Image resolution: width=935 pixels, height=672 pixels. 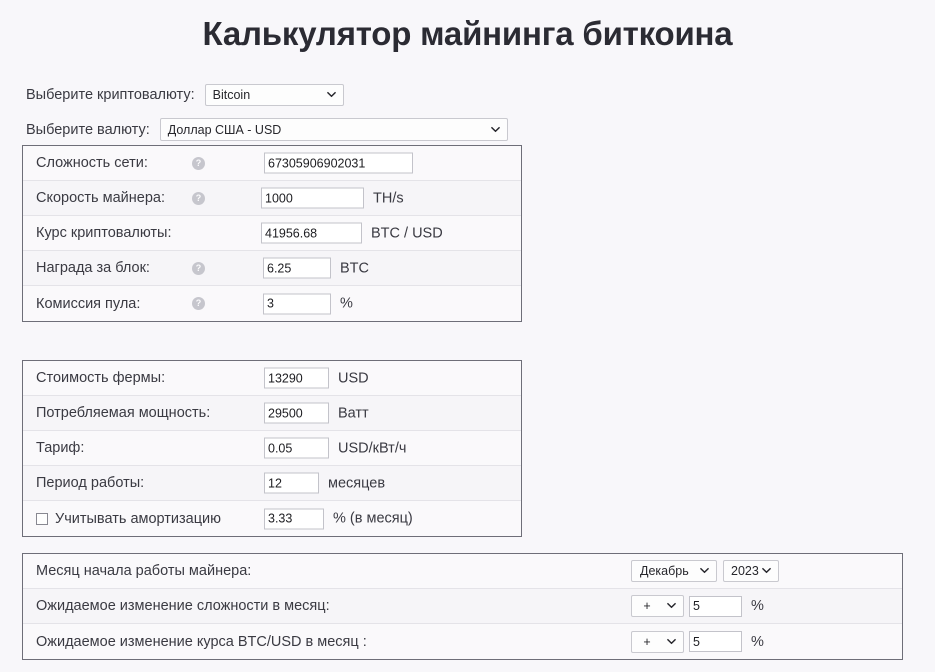 I want to click on operating-period-input, so click(x=291, y=483).